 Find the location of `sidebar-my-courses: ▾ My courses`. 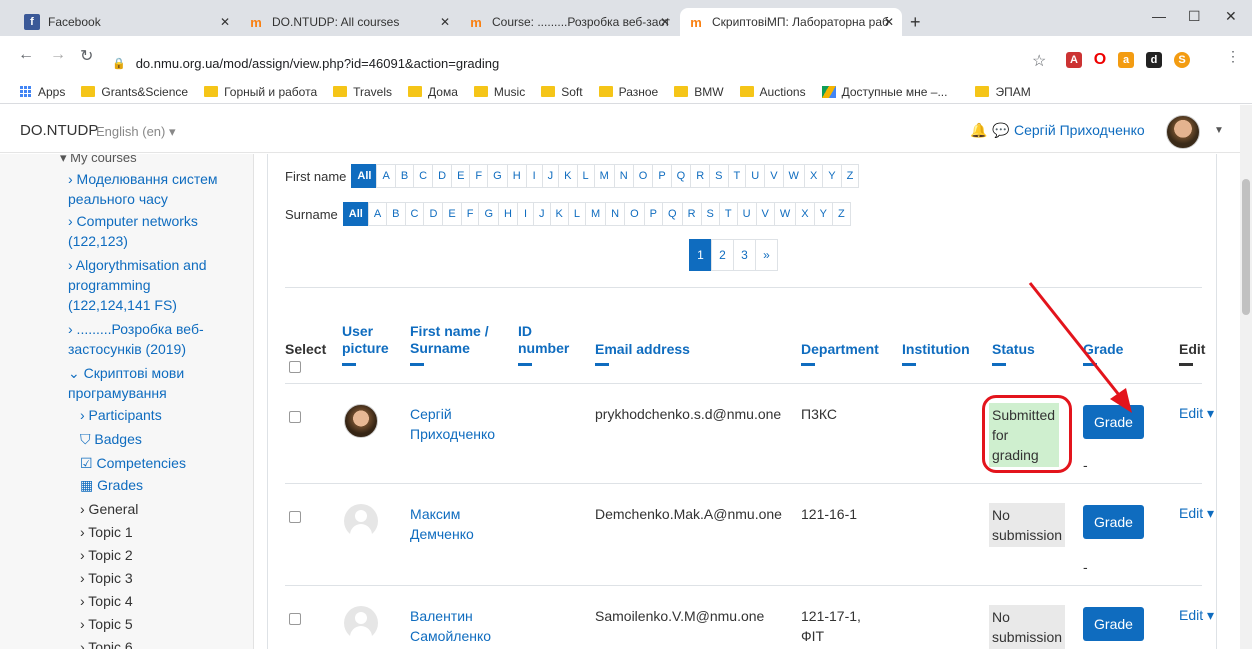

sidebar-my-courses: ▾ My courses is located at coordinates (98, 161).